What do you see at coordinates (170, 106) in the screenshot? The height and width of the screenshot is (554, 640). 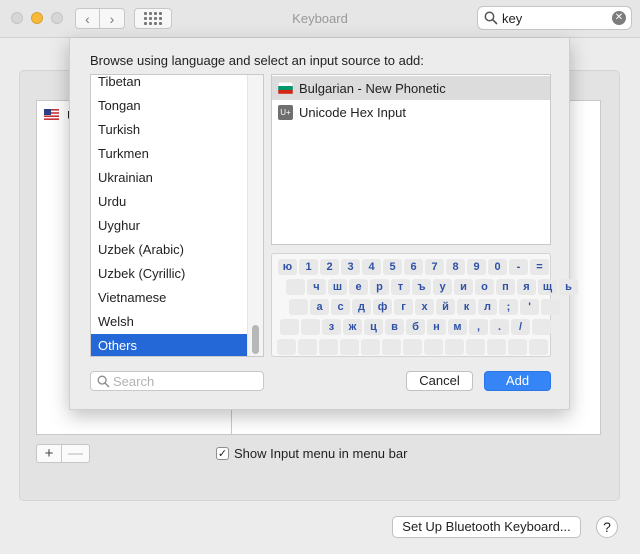 I see `list-item: Tongan` at bounding box center [170, 106].